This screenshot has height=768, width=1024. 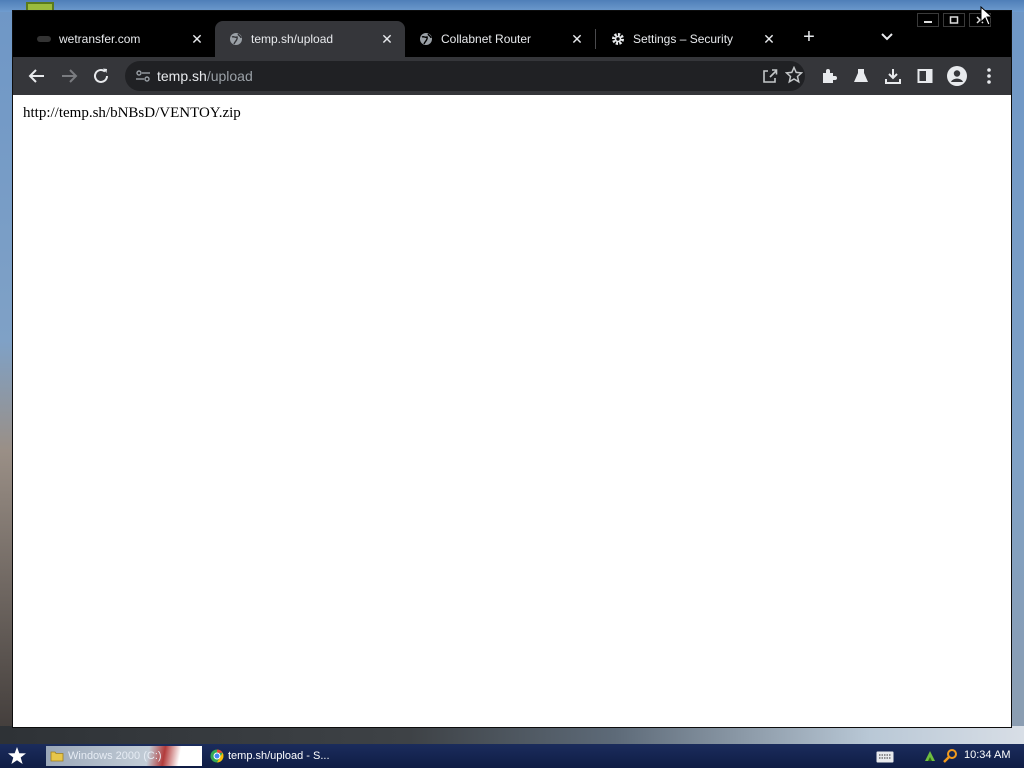 I want to click on browser-toolbar: temp.sh/upload, so click(x=512, y=76).